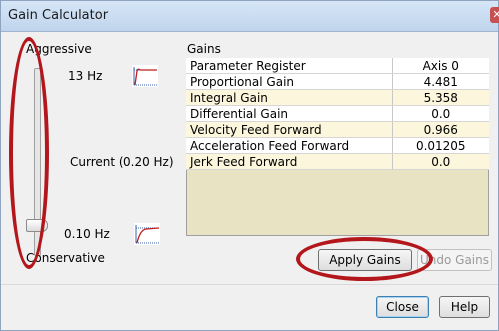  What do you see at coordinates (58, 15) in the screenshot?
I see `window-title: Gain Calculator` at bounding box center [58, 15].